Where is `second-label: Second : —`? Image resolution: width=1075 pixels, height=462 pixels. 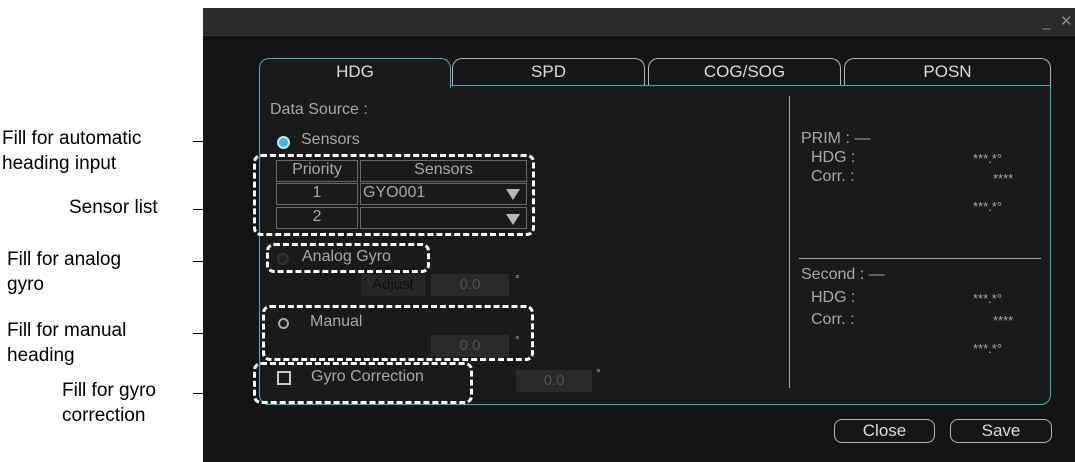 second-label: Second : — is located at coordinates (843, 274).